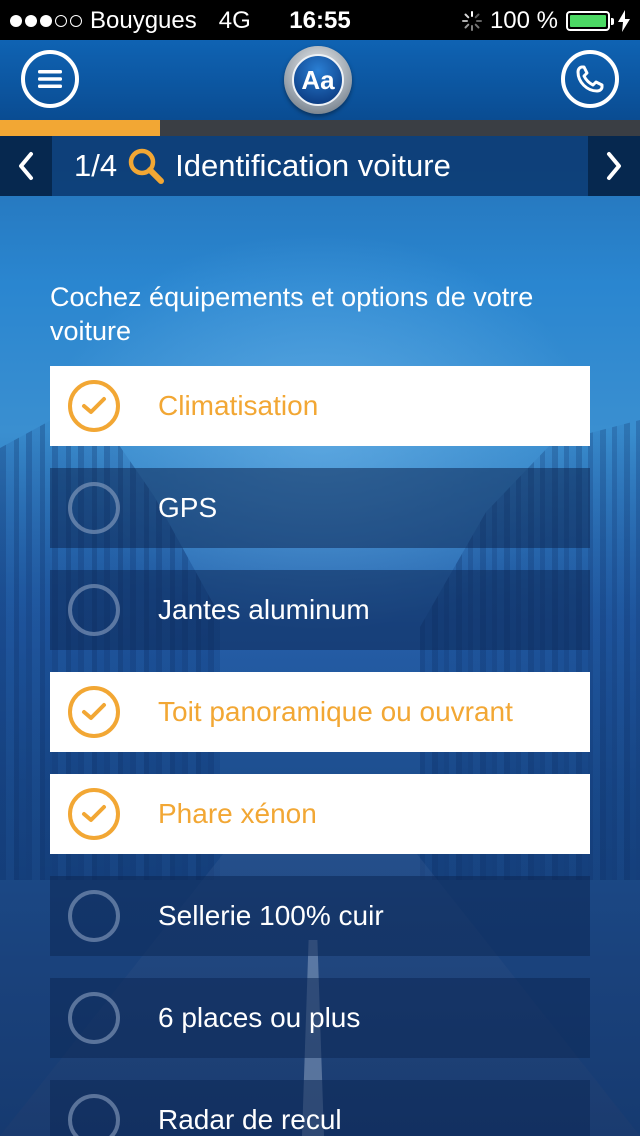 Image resolution: width=640 pixels, height=1136 pixels. Describe the element at coordinates (320, 20) in the screenshot. I see `status-bar: Bouygues 4G 16:55 100 %` at that location.